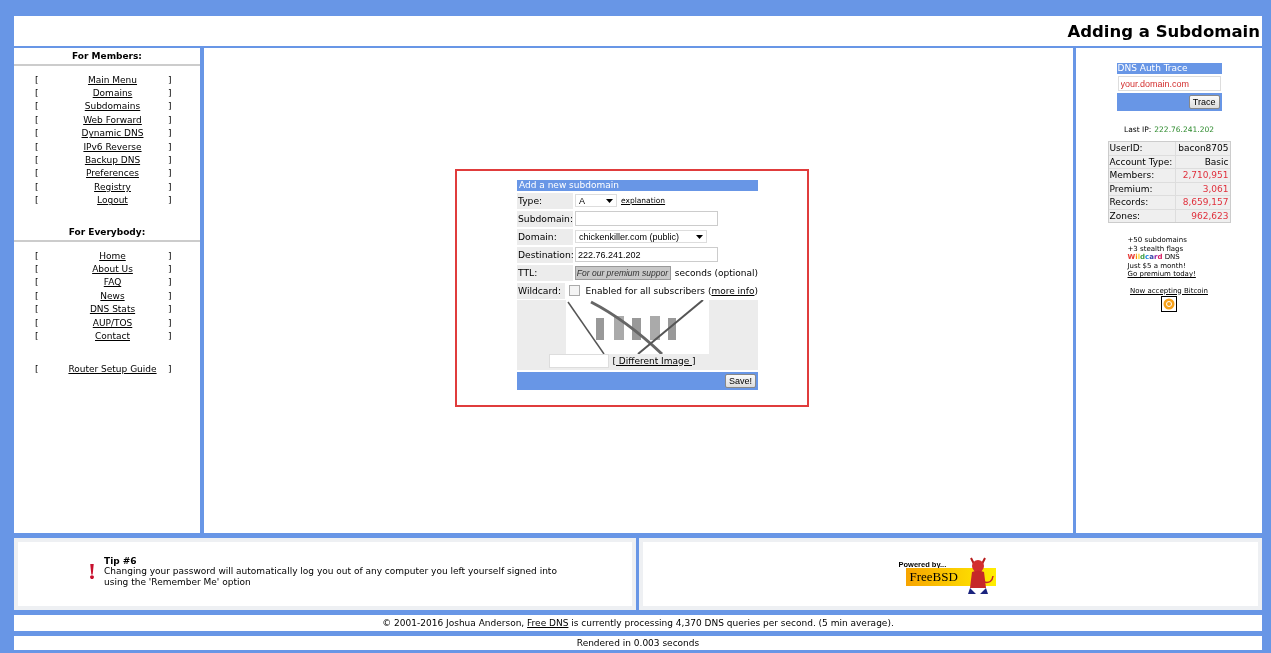  Describe the element at coordinates (716, 272) in the screenshot. I see `field-hint: seconds (optional)` at that location.